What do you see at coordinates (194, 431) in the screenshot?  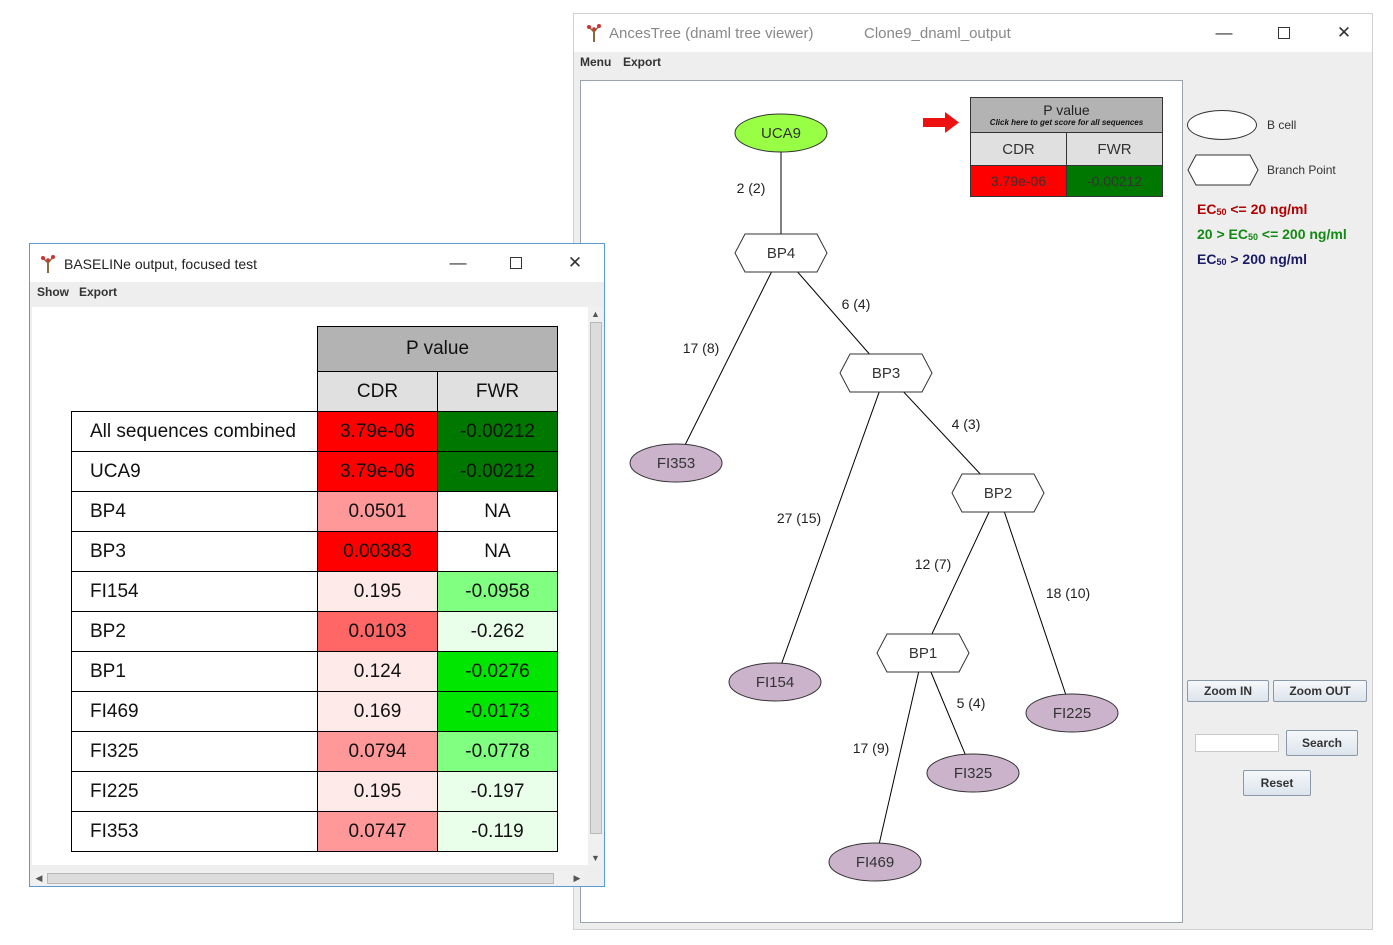 I see `row-label: All sequences combined` at bounding box center [194, 431].